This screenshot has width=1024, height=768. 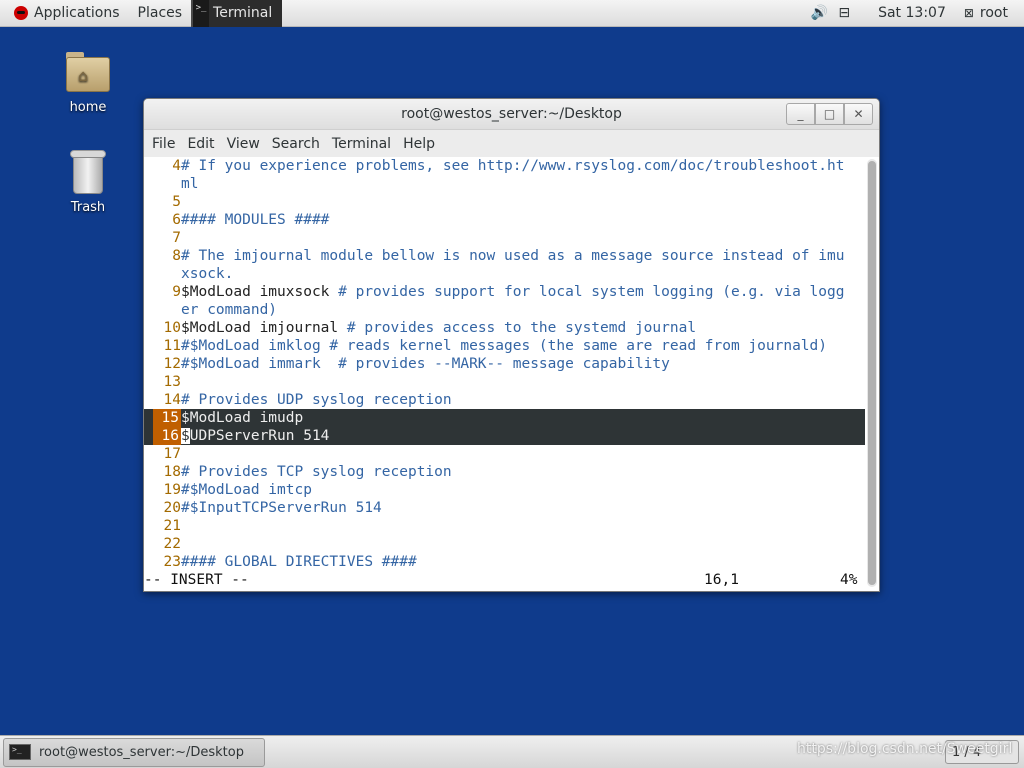 I want to click on line-number: 8, so click(x=176, y=256).